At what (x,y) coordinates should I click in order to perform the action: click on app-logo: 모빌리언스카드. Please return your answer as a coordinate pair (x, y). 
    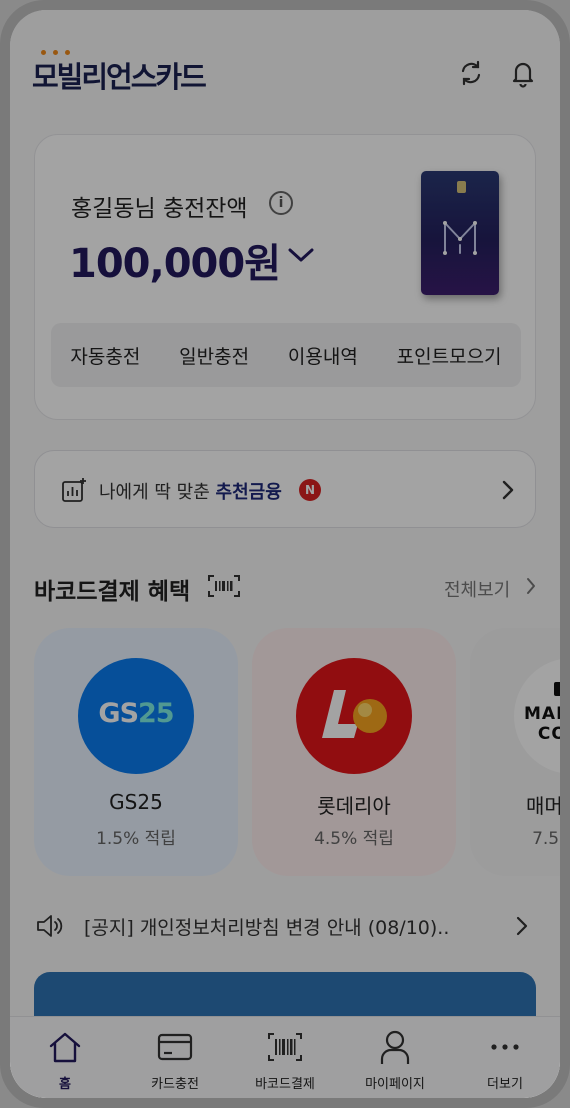
    Looking at the image, I should click on (119, 77).